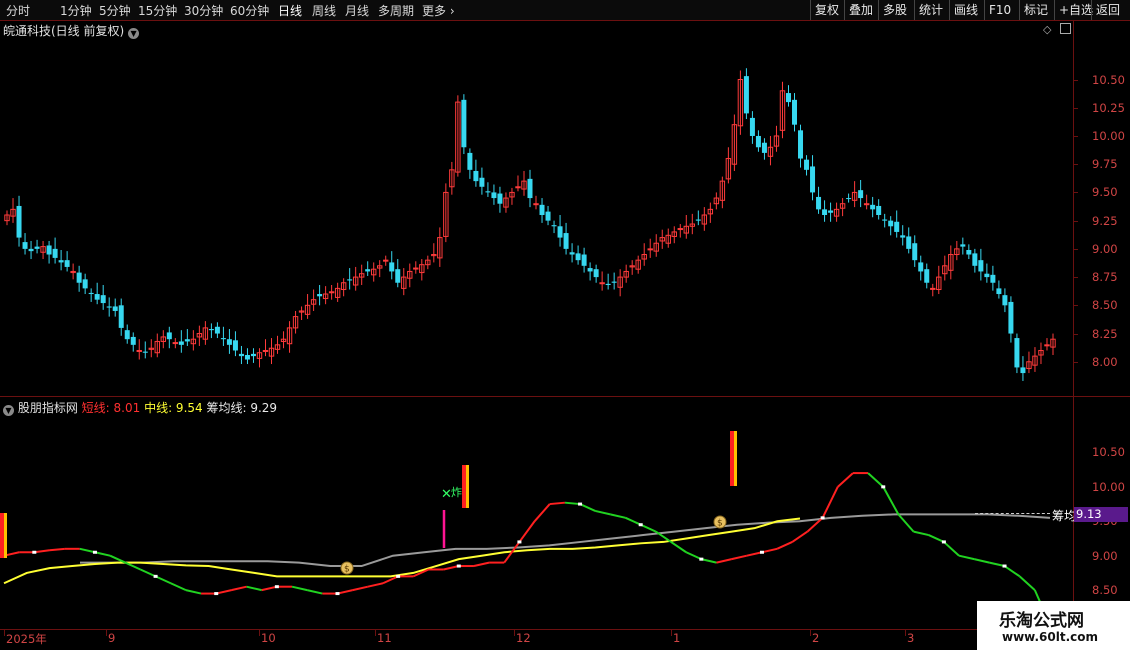 The width and height of the screenshot is (1130, 650). I want to click on watermark-logo: 乐淘公式网 www.60lt.com, so click(1053, 625).